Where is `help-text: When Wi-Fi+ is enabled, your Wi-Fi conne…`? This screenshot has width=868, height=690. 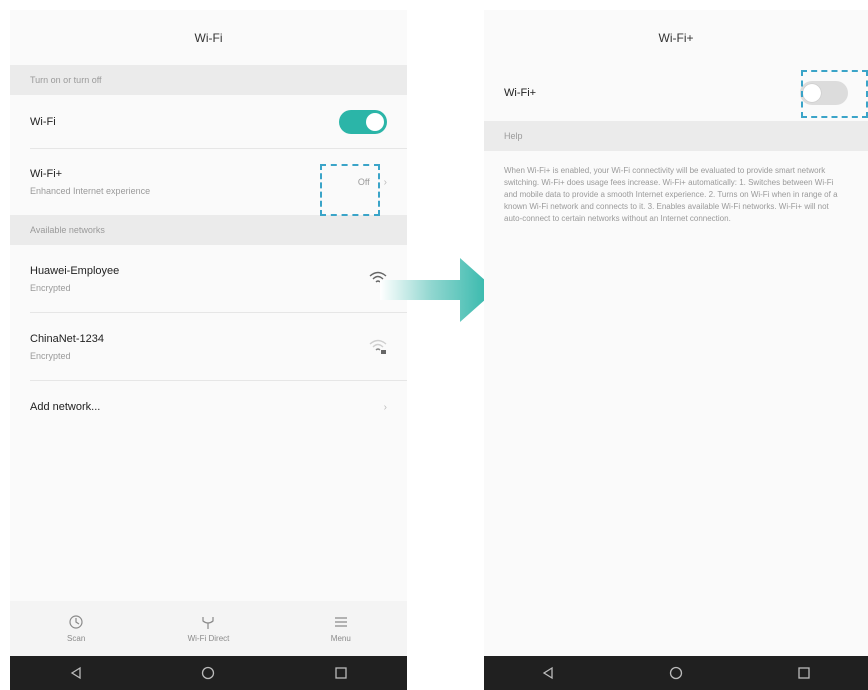 help-text: When Wi-Fi+ is enabled, your Wi-Fi conne… is located at coordinates (671, 194).